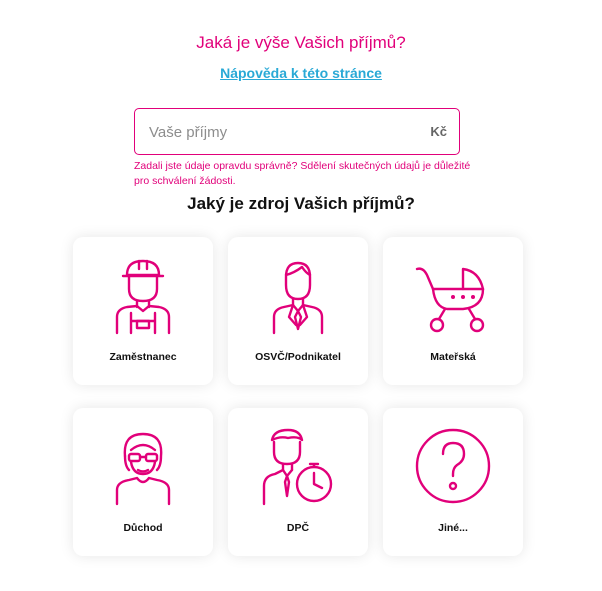 This screenshot has height=591, width=602. I want to click on source-card-maternity: Mateřská, so click(453, 311).